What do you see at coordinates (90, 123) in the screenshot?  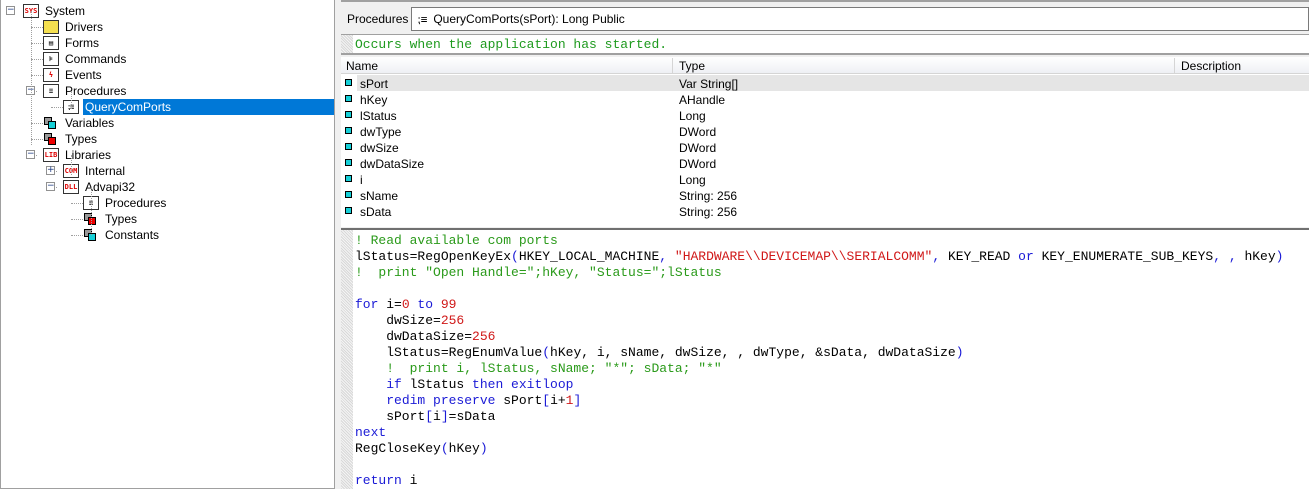 I see `tree-item-label: Variables` at bounding box center [90, 123].